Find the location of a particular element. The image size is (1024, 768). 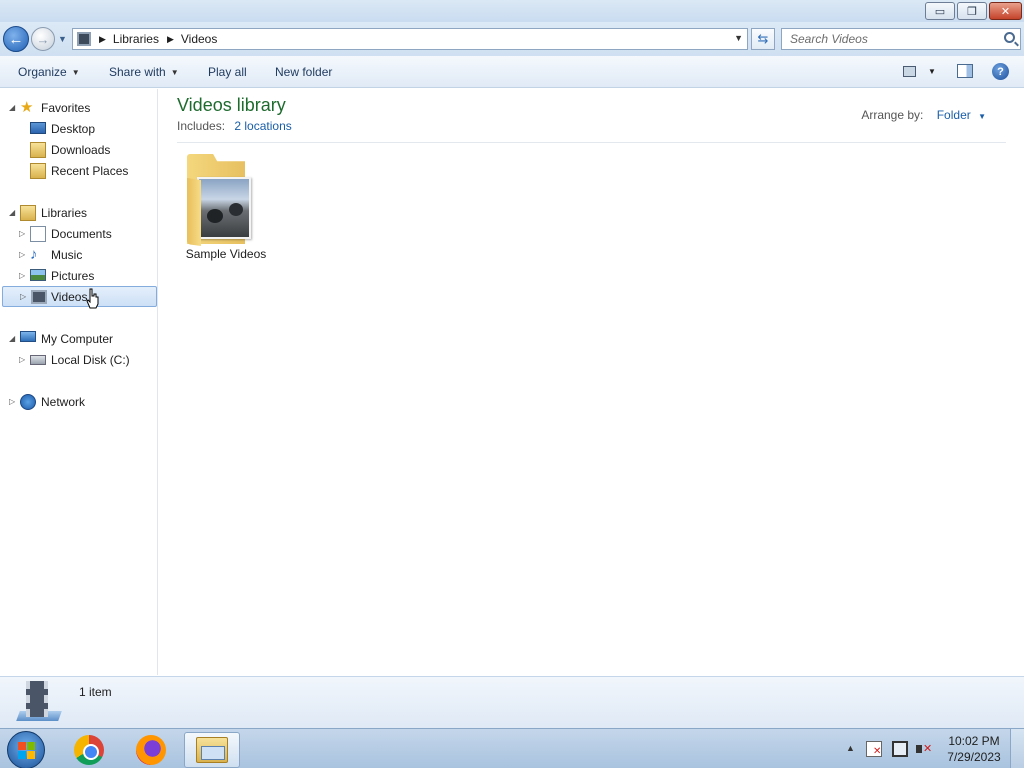

recent-places-icon is located at coordinates (38, 170).